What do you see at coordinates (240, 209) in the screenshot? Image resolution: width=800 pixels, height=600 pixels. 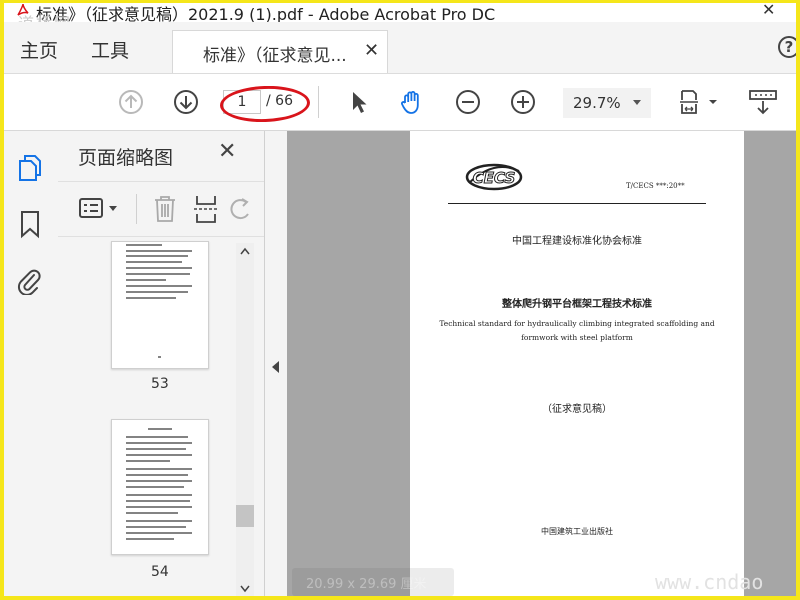 I see `rotate-page-icon` at bounding box center [240, 209].